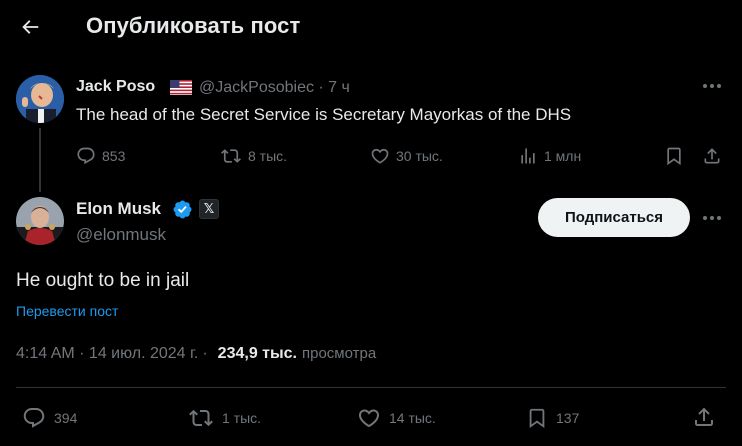 The width and height of the screenshot is (742, 446). I want to click on translate-post-link: Перевести пост, so click(67, 311).